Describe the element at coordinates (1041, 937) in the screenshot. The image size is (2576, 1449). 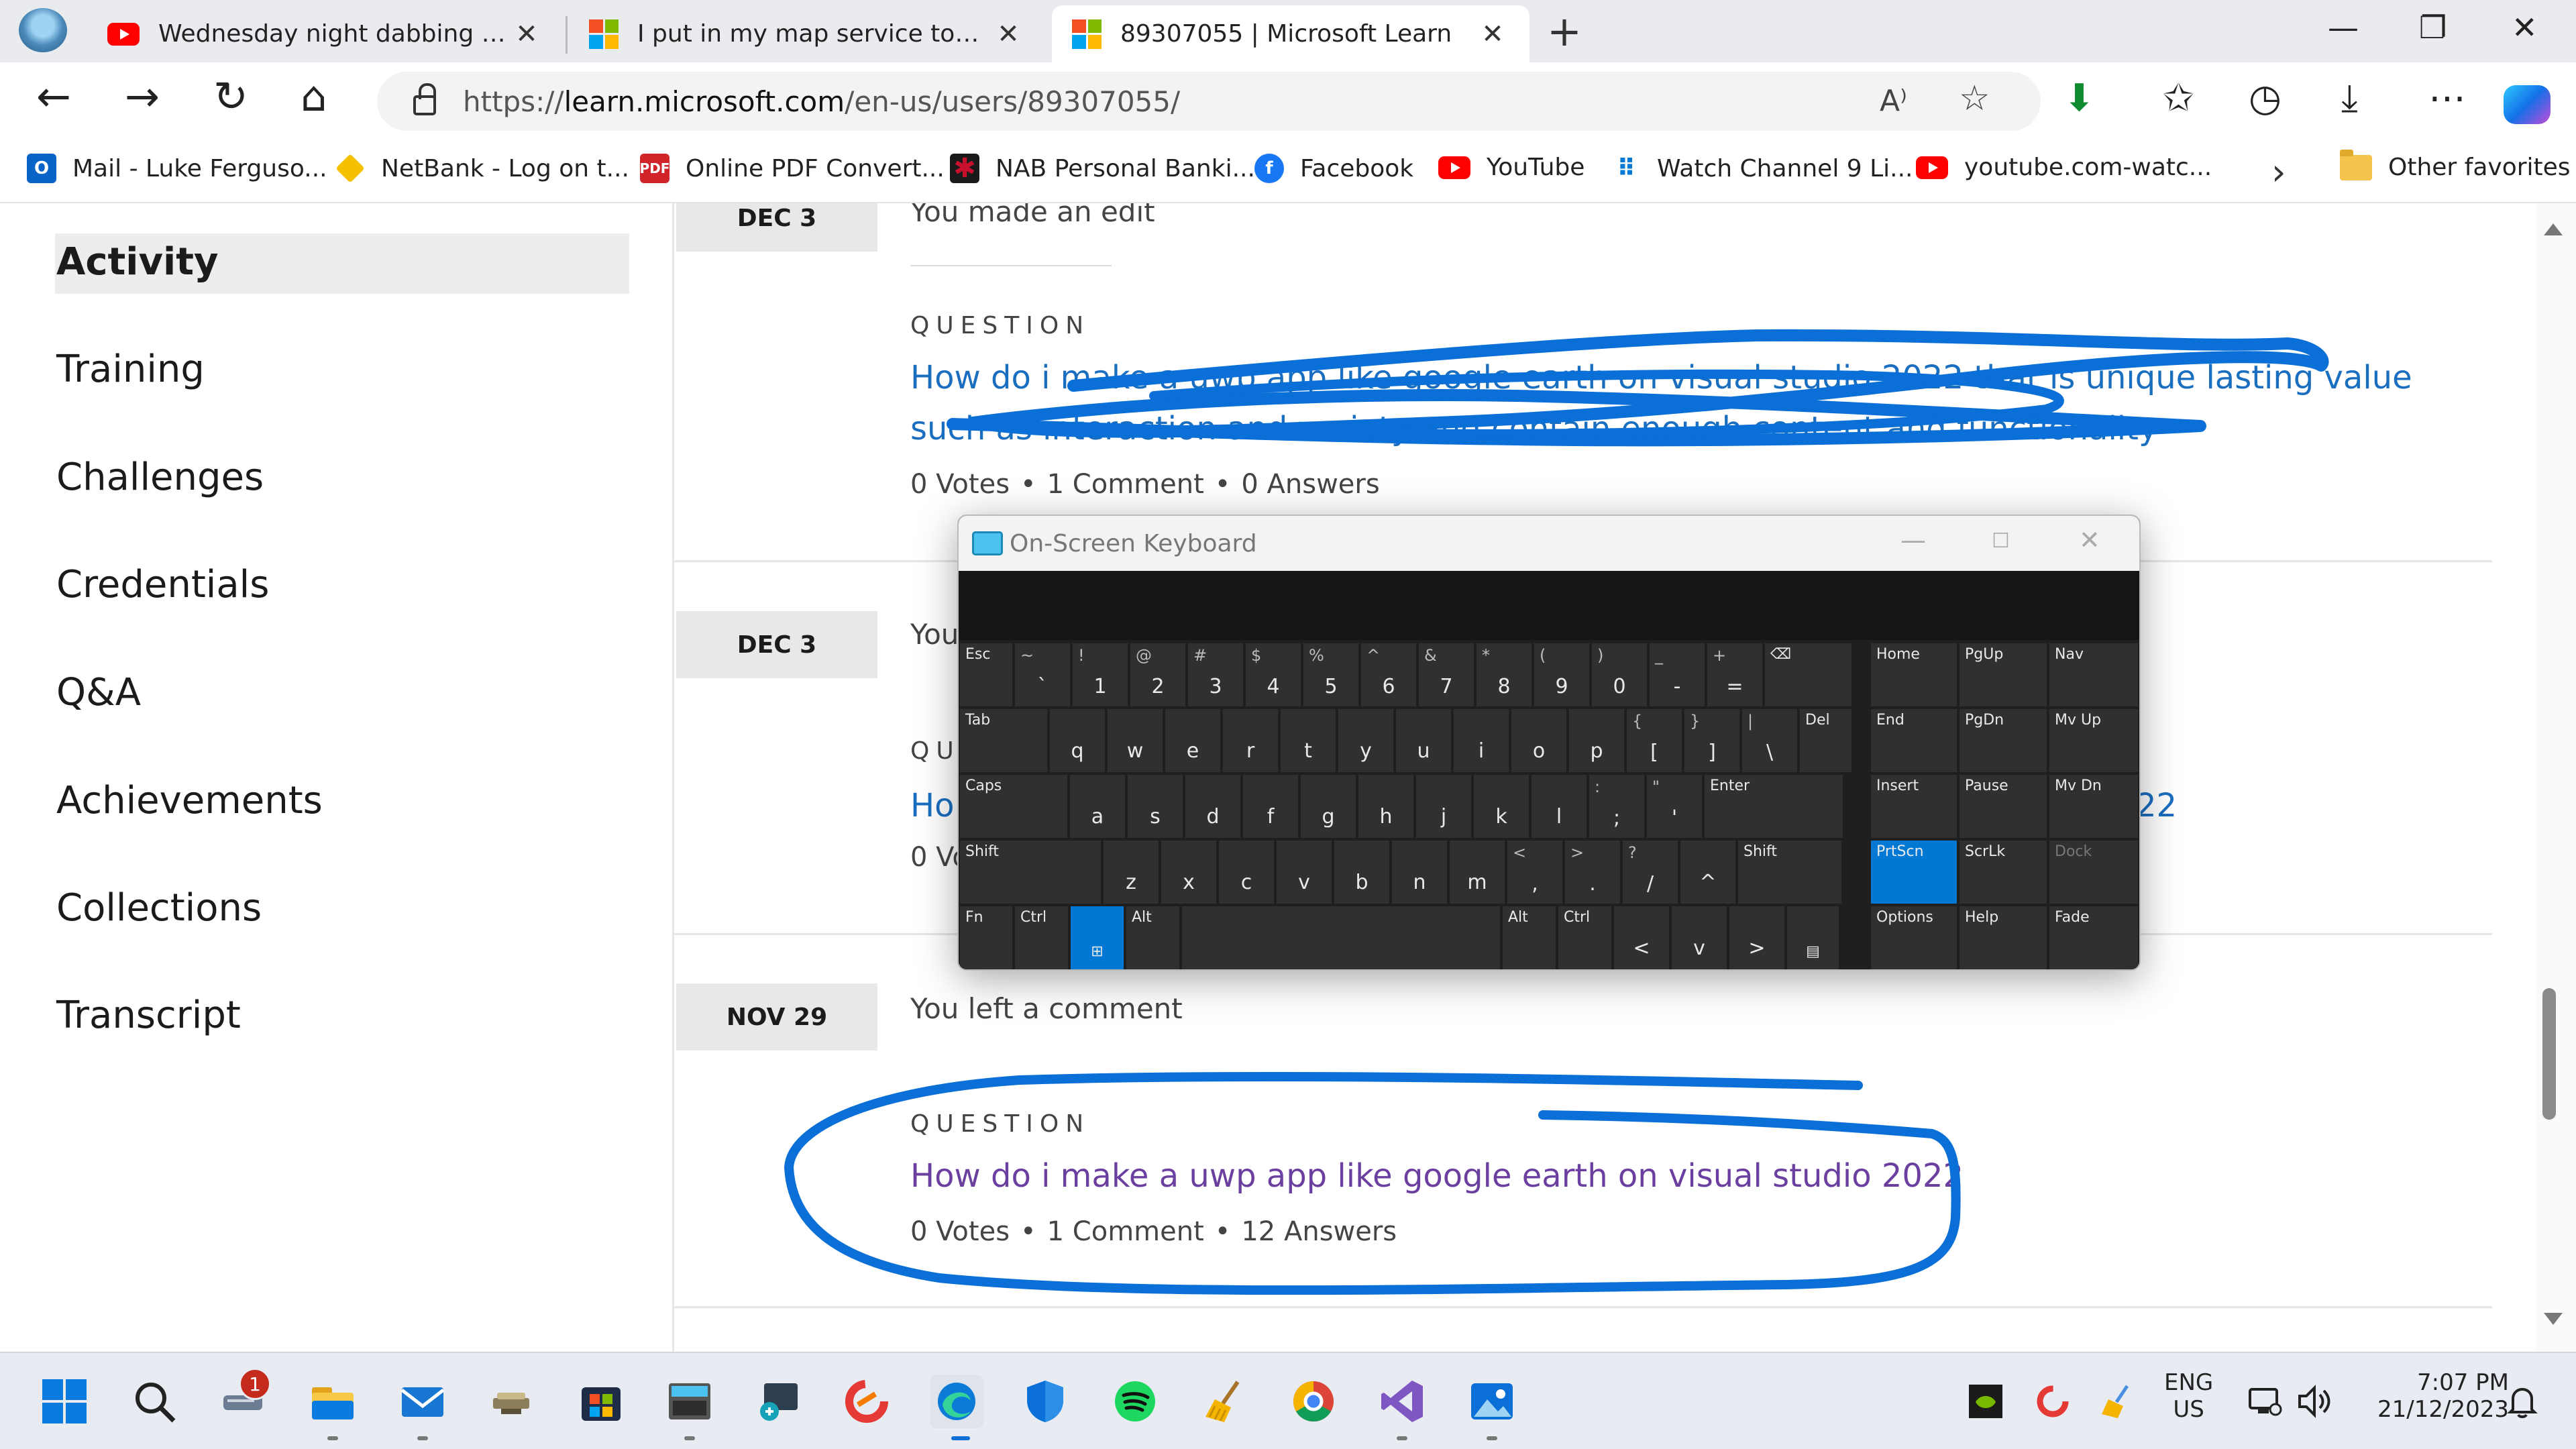
I see `key-ctrl-row4-1: Ctrl` at that location.